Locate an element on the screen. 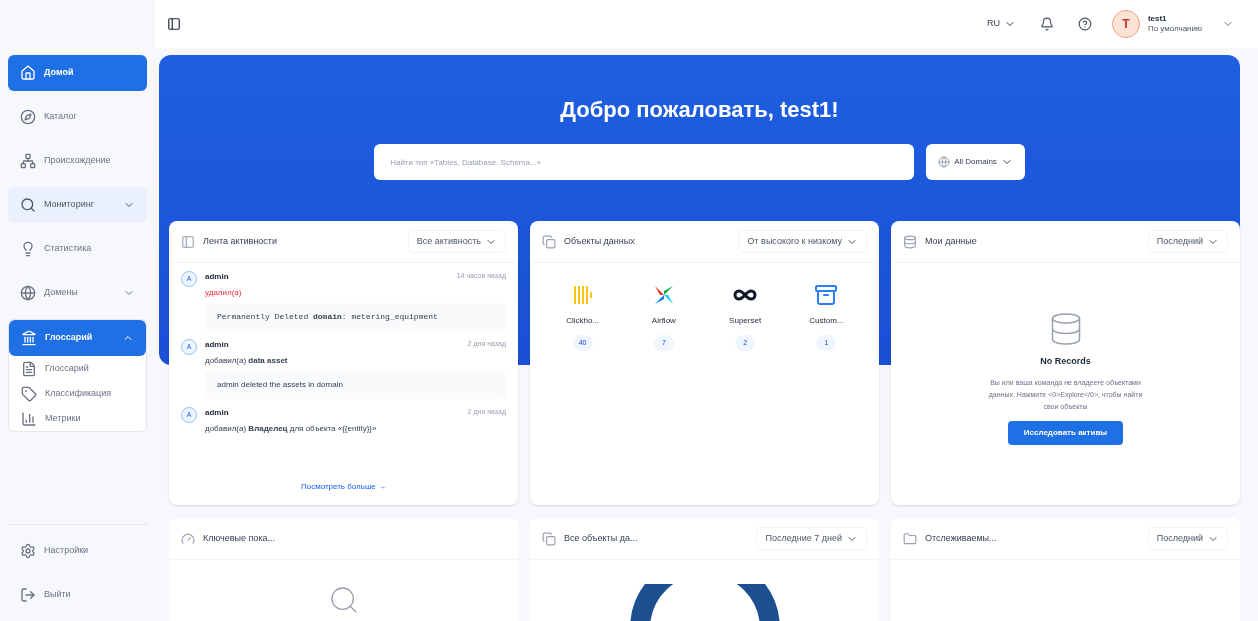 The image size is (1258, 621). sidebar-item: Выйти is located at coordinates (77, 595).